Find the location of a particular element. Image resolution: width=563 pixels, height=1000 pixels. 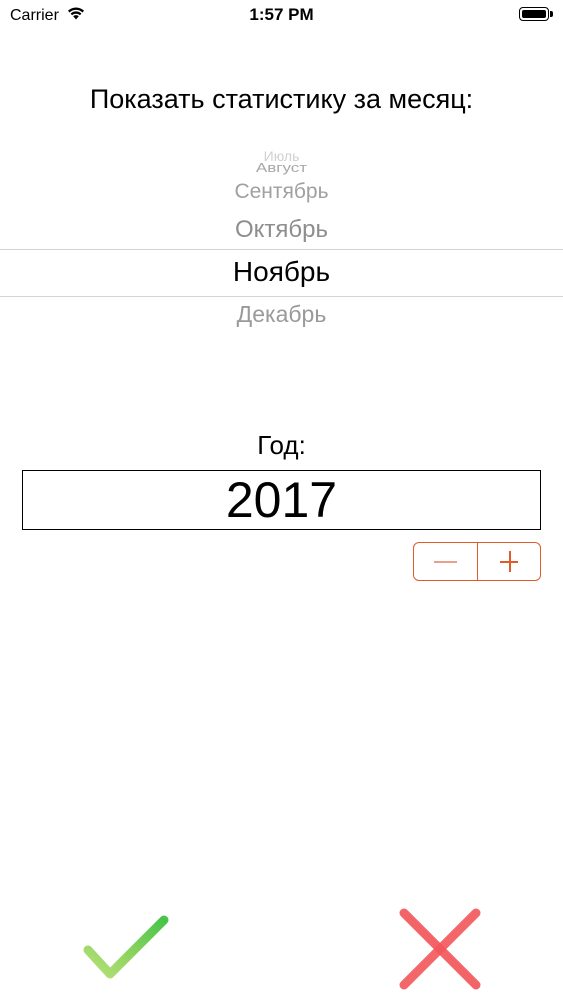

picker-selection-top-line is located at coordinates (281, 249).